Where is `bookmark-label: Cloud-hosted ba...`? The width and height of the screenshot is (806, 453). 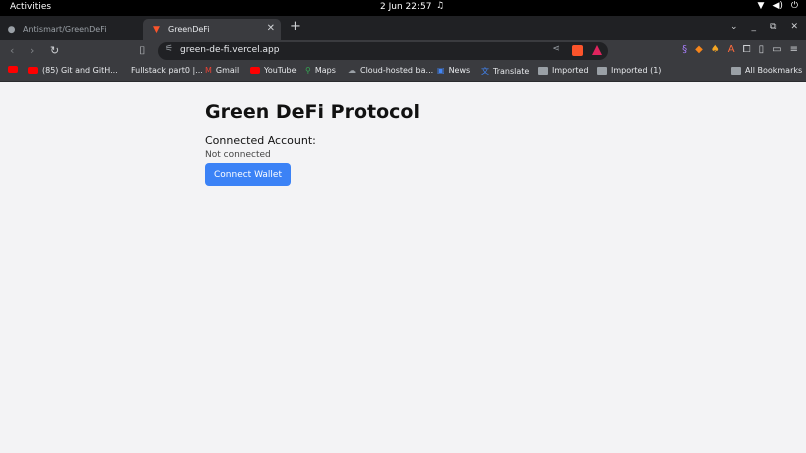 bookmark-label: Cloud-hosted ba... is located at coordinates (397, 70).